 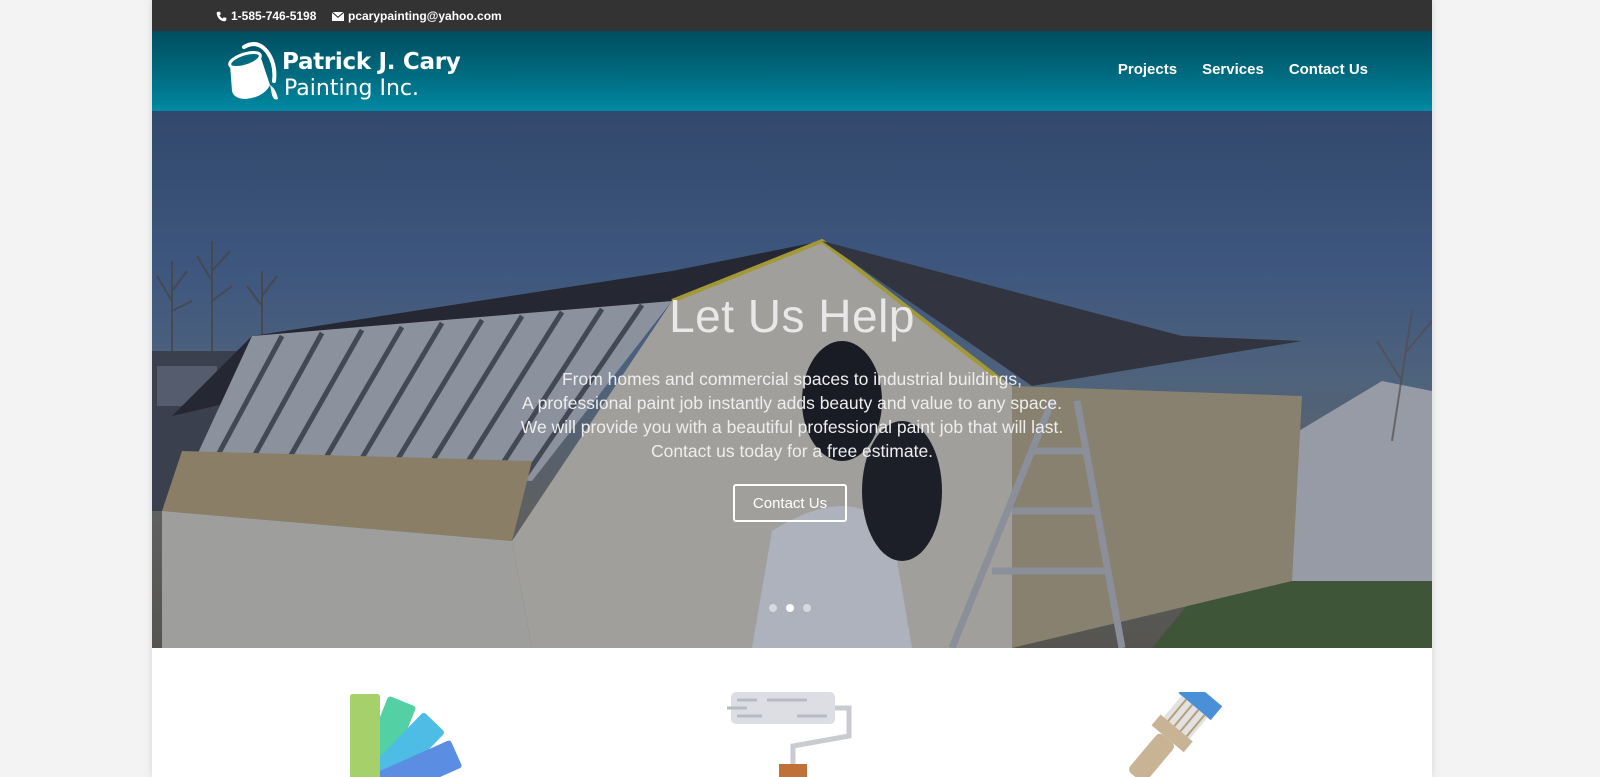 I want to click on hero-line: Contact us today for a free estimate., so click(x=792, y=451).